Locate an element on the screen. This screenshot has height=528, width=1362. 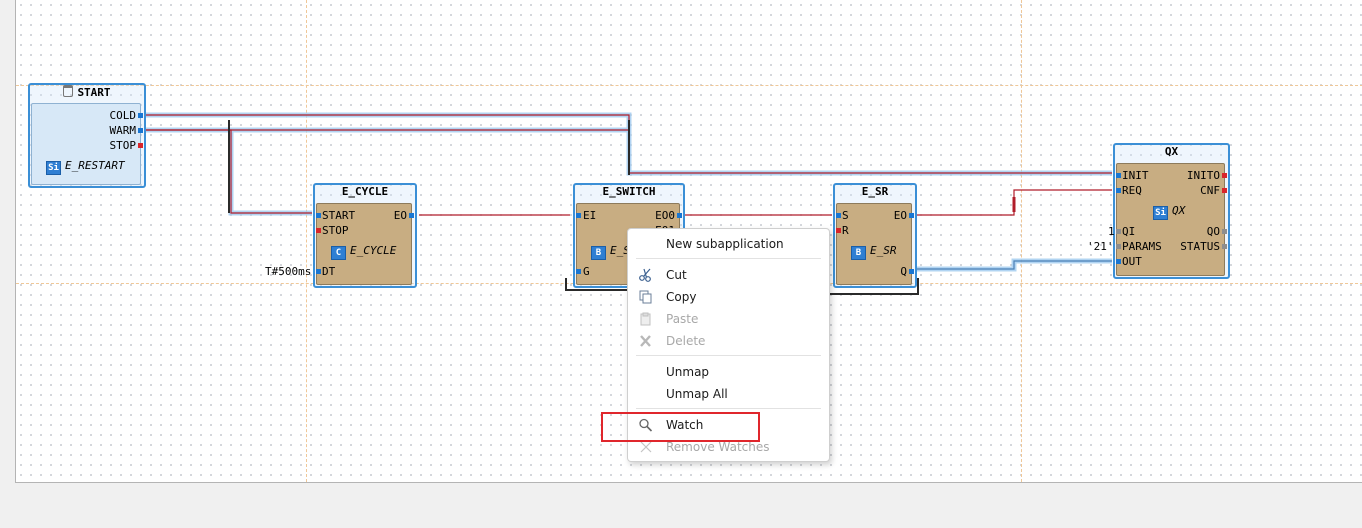
port-init: INIT is located at coordinates (1135, 175).